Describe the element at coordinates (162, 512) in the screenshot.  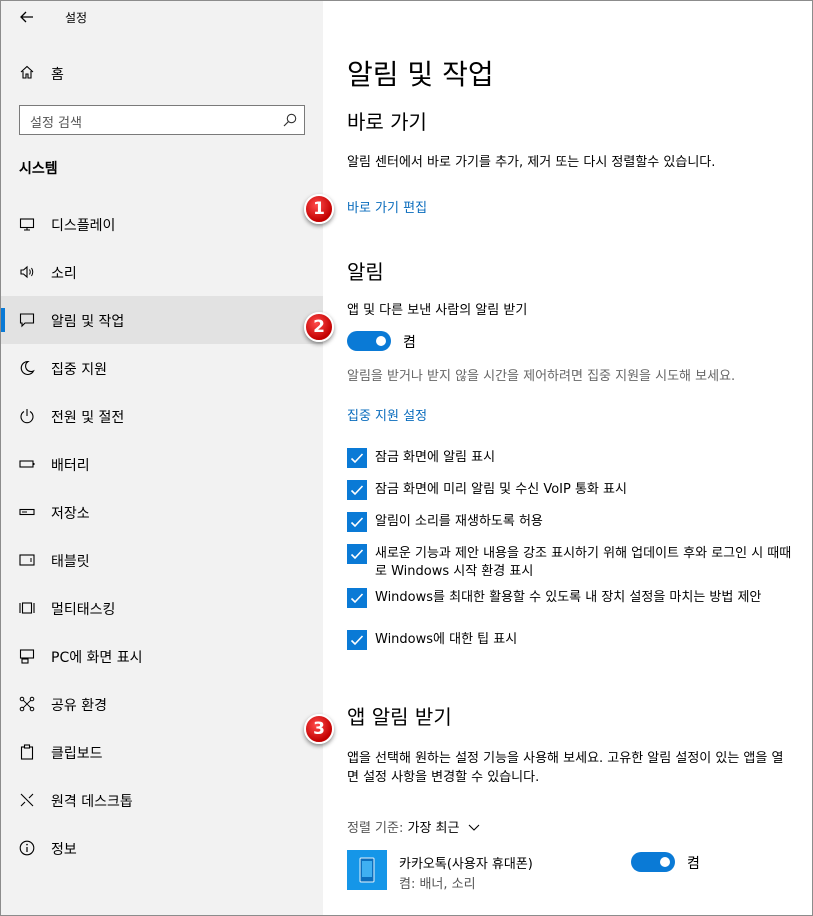
I see `sidebar-item-storage: 저장소` at that location.